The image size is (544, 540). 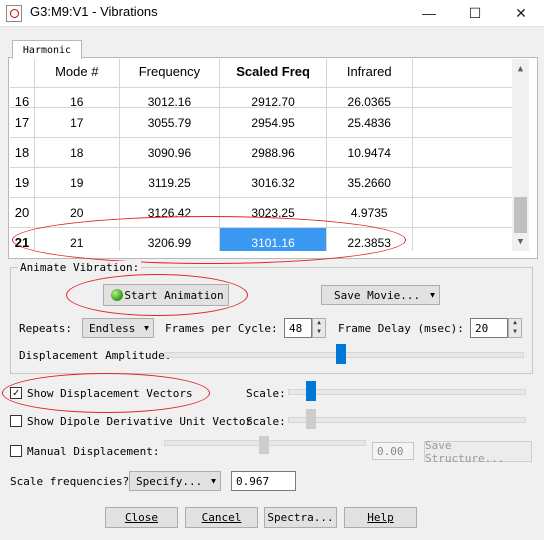 I want to click on cell-infrared: 4.9735, so click(x=369, y=212).